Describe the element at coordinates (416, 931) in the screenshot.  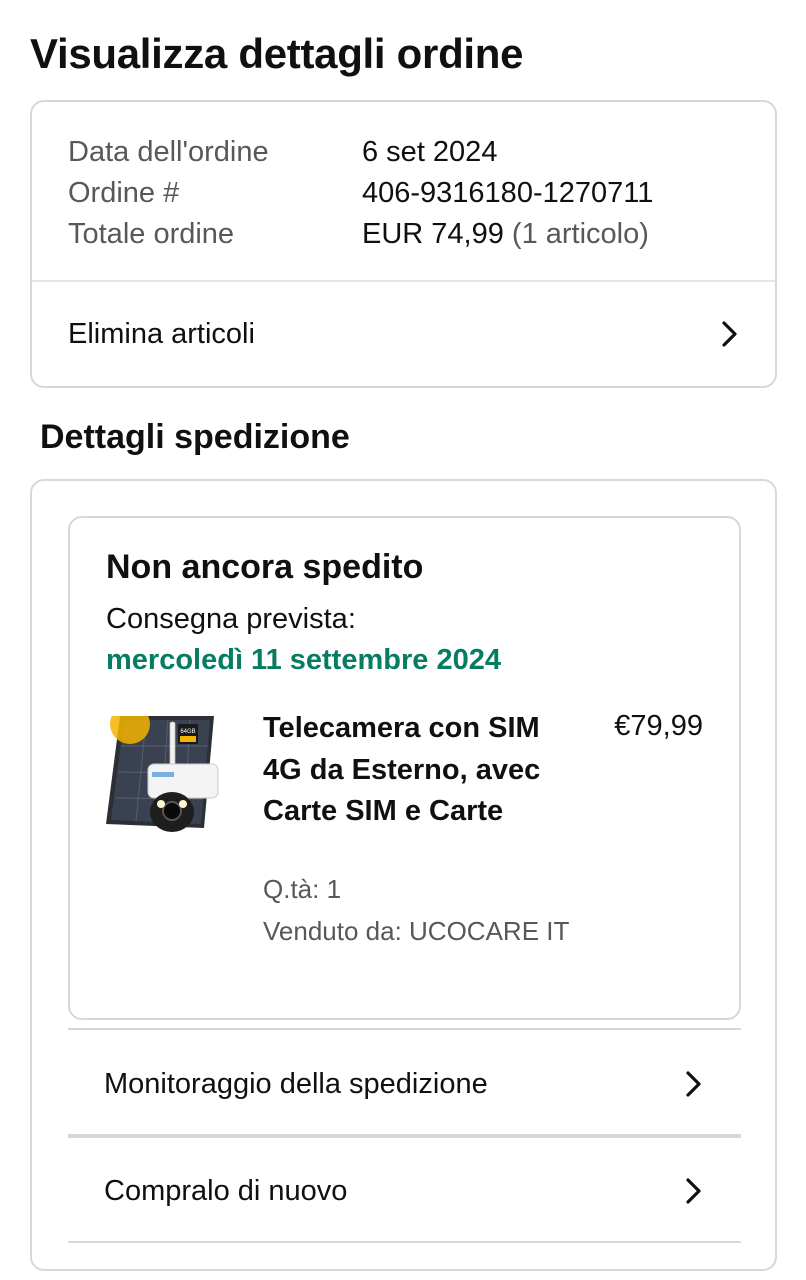
I see `product-seller: Venduto da: UCOCARE IT` at that location.